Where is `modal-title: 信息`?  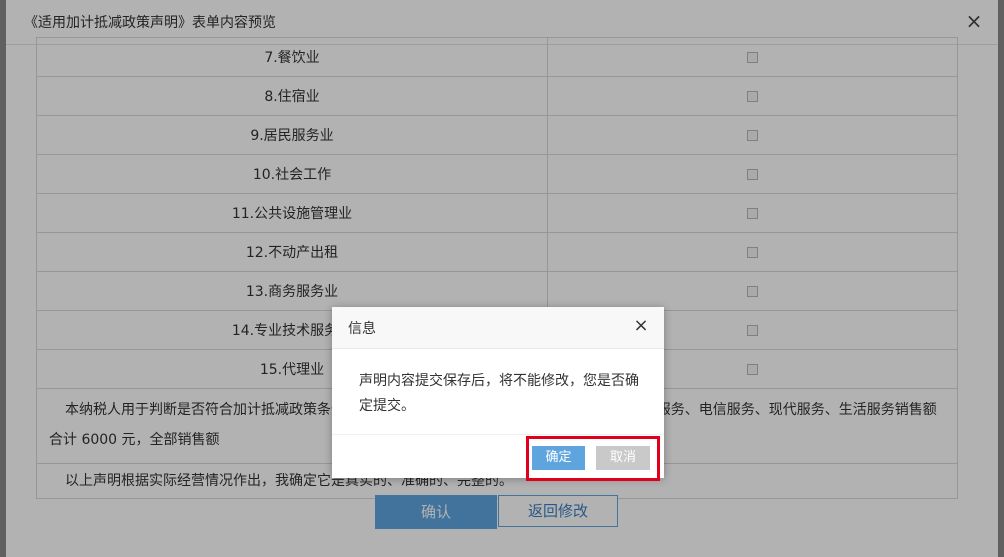
modal-title: 信息 is located at coordinates (362, 329).